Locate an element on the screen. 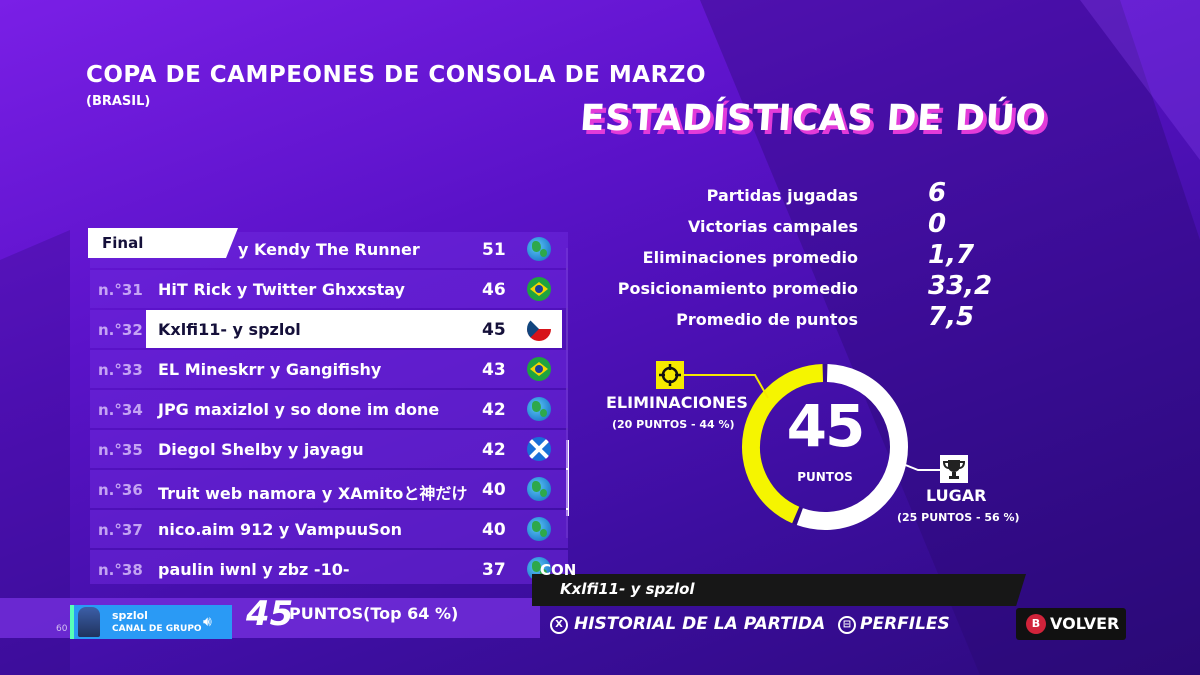 Image resolution: width=1200 pixels, height=675 pixels. trophy-icon is located at coordinates (954, 469).